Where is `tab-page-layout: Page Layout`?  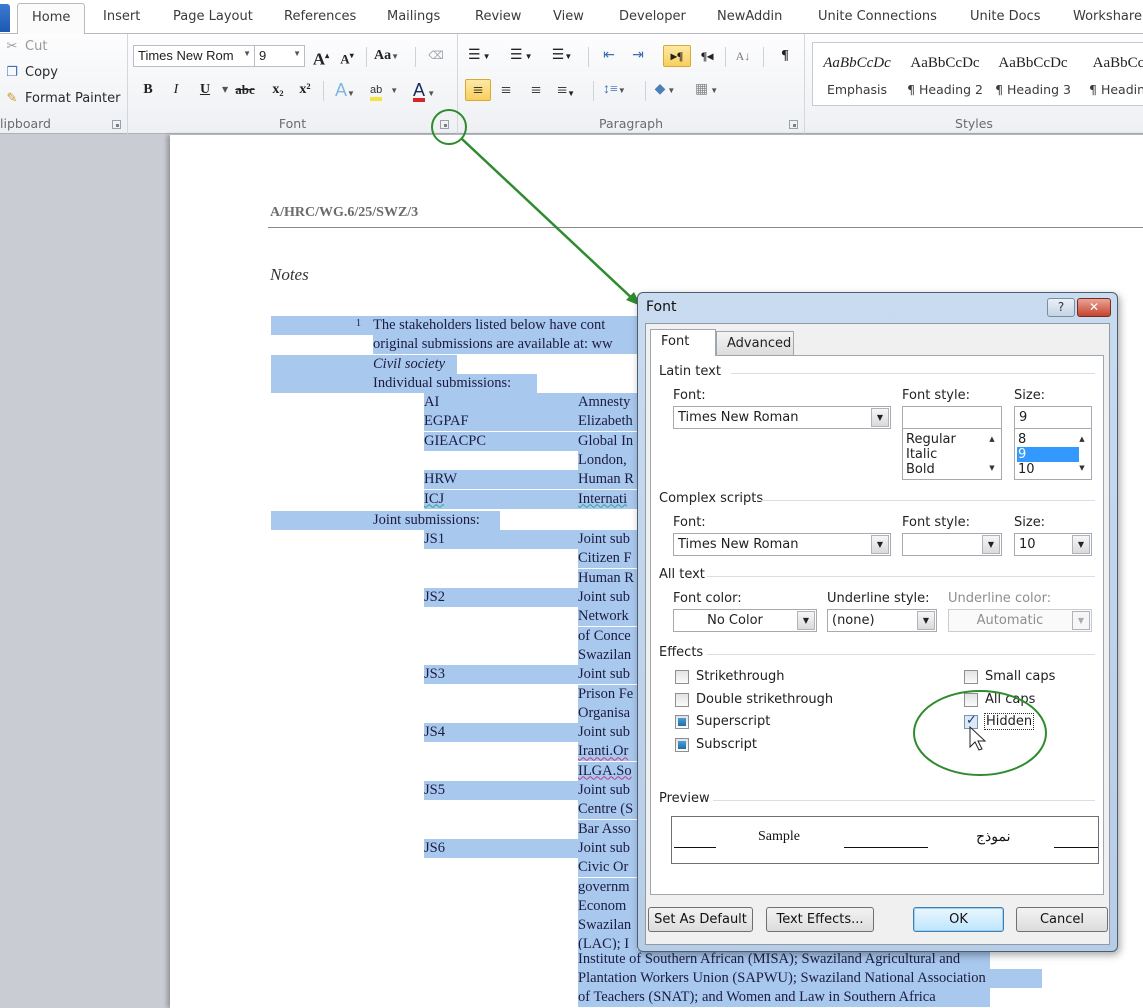
tab-page-layout: Page Layout is located at coordinates (213, 16).